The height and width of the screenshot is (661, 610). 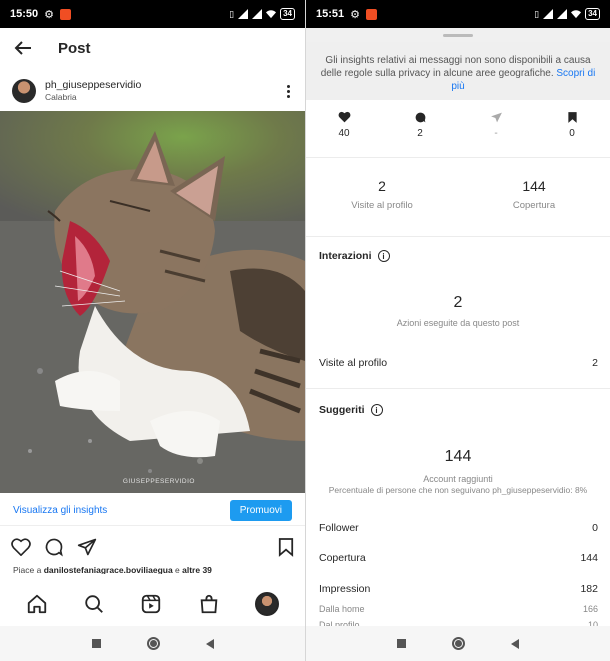 I want to click on metric-row: Impression 182, so click(x=458, y=589).